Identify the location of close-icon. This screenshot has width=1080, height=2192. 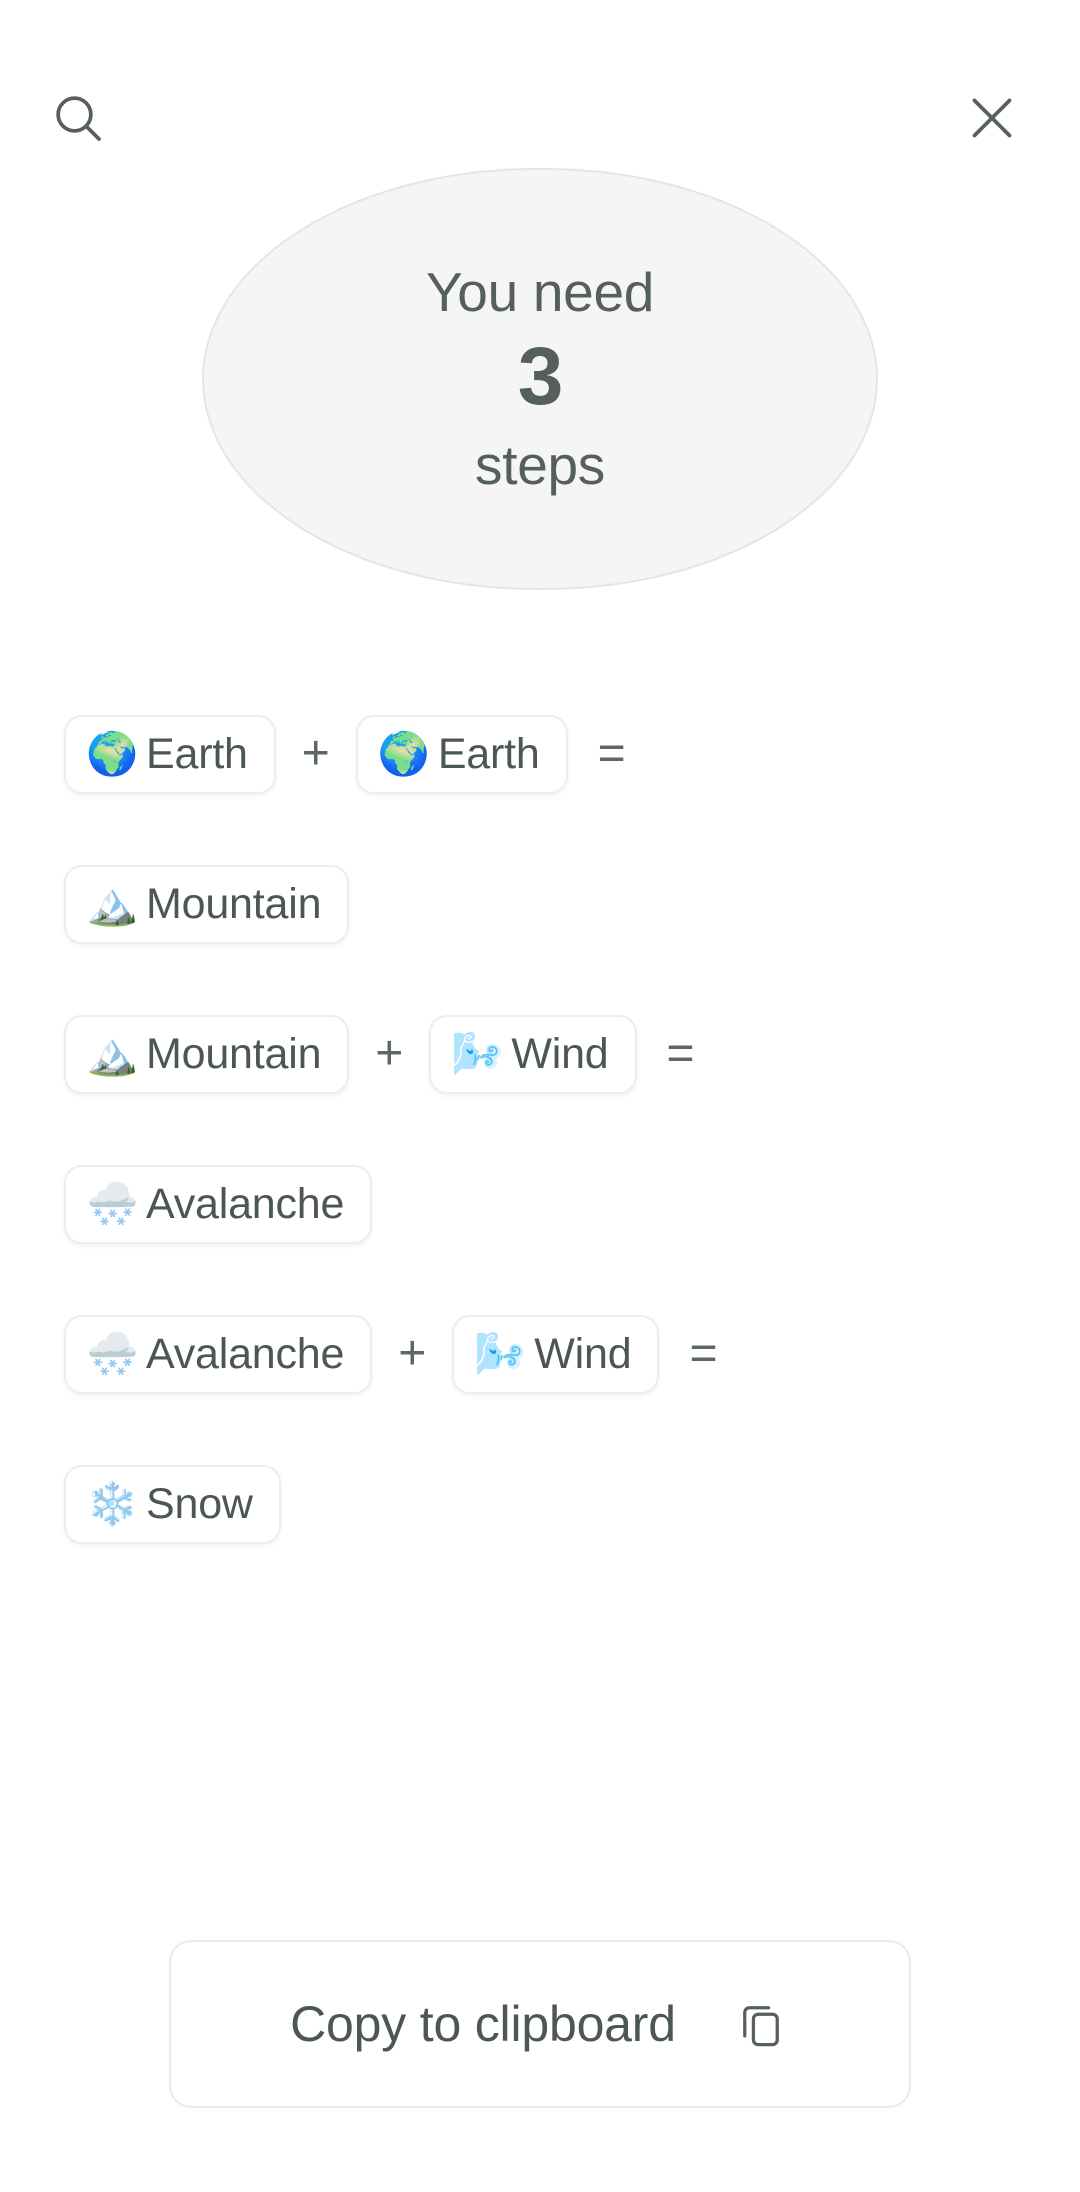
(992, 118).